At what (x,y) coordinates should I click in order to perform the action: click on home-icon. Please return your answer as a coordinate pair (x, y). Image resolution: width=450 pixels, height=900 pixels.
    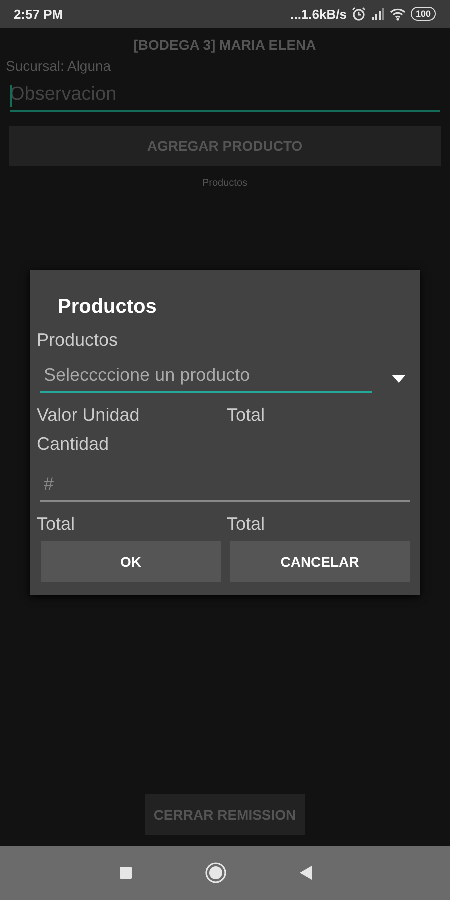
    Looking at the image, I should click on (216, 873).